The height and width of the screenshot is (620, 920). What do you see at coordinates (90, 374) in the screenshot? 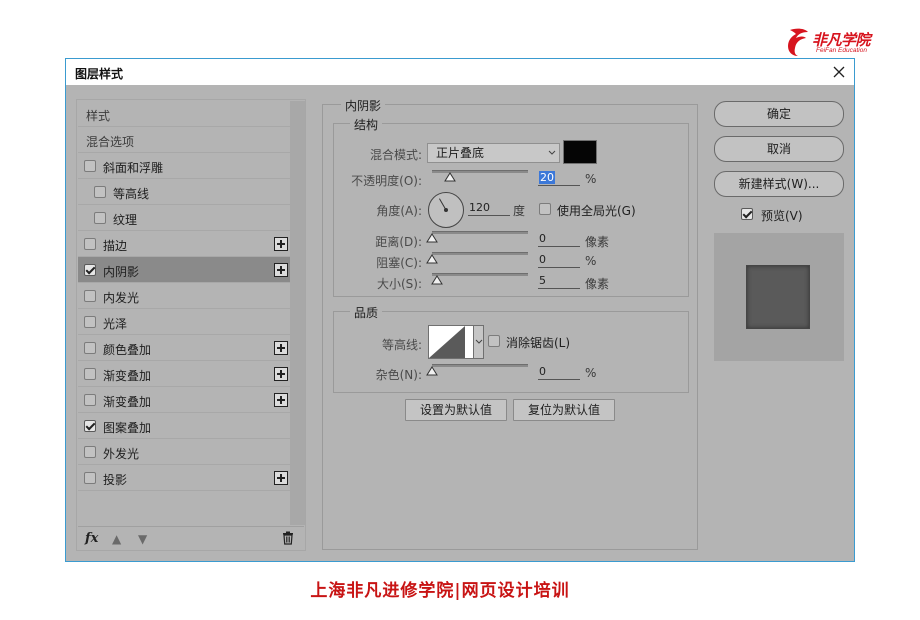
I see `gradient-overlay-checkbox` at bounding box center [90, 374].